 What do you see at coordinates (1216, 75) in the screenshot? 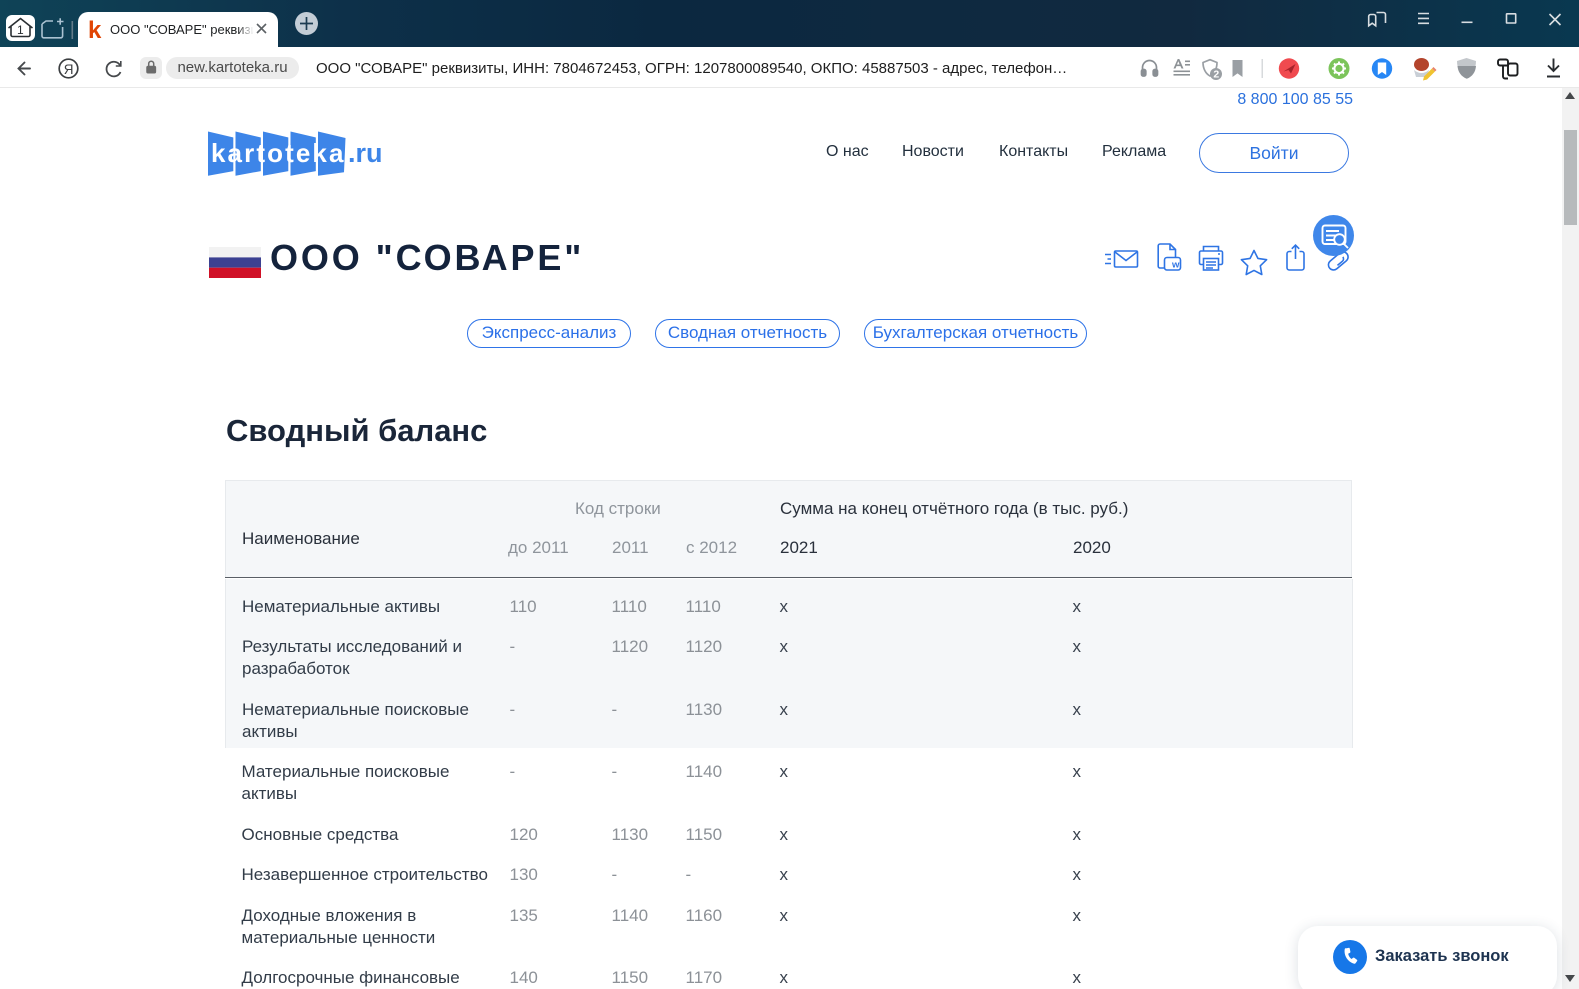
I see `svg-text: 2` at bounding box center [1216, 75].